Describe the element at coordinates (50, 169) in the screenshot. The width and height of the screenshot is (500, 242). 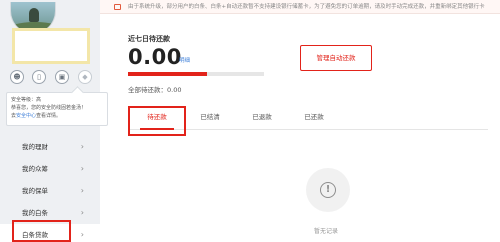
I see `sidebar-item-zhongchou: 我的众筹 ›` at that location.